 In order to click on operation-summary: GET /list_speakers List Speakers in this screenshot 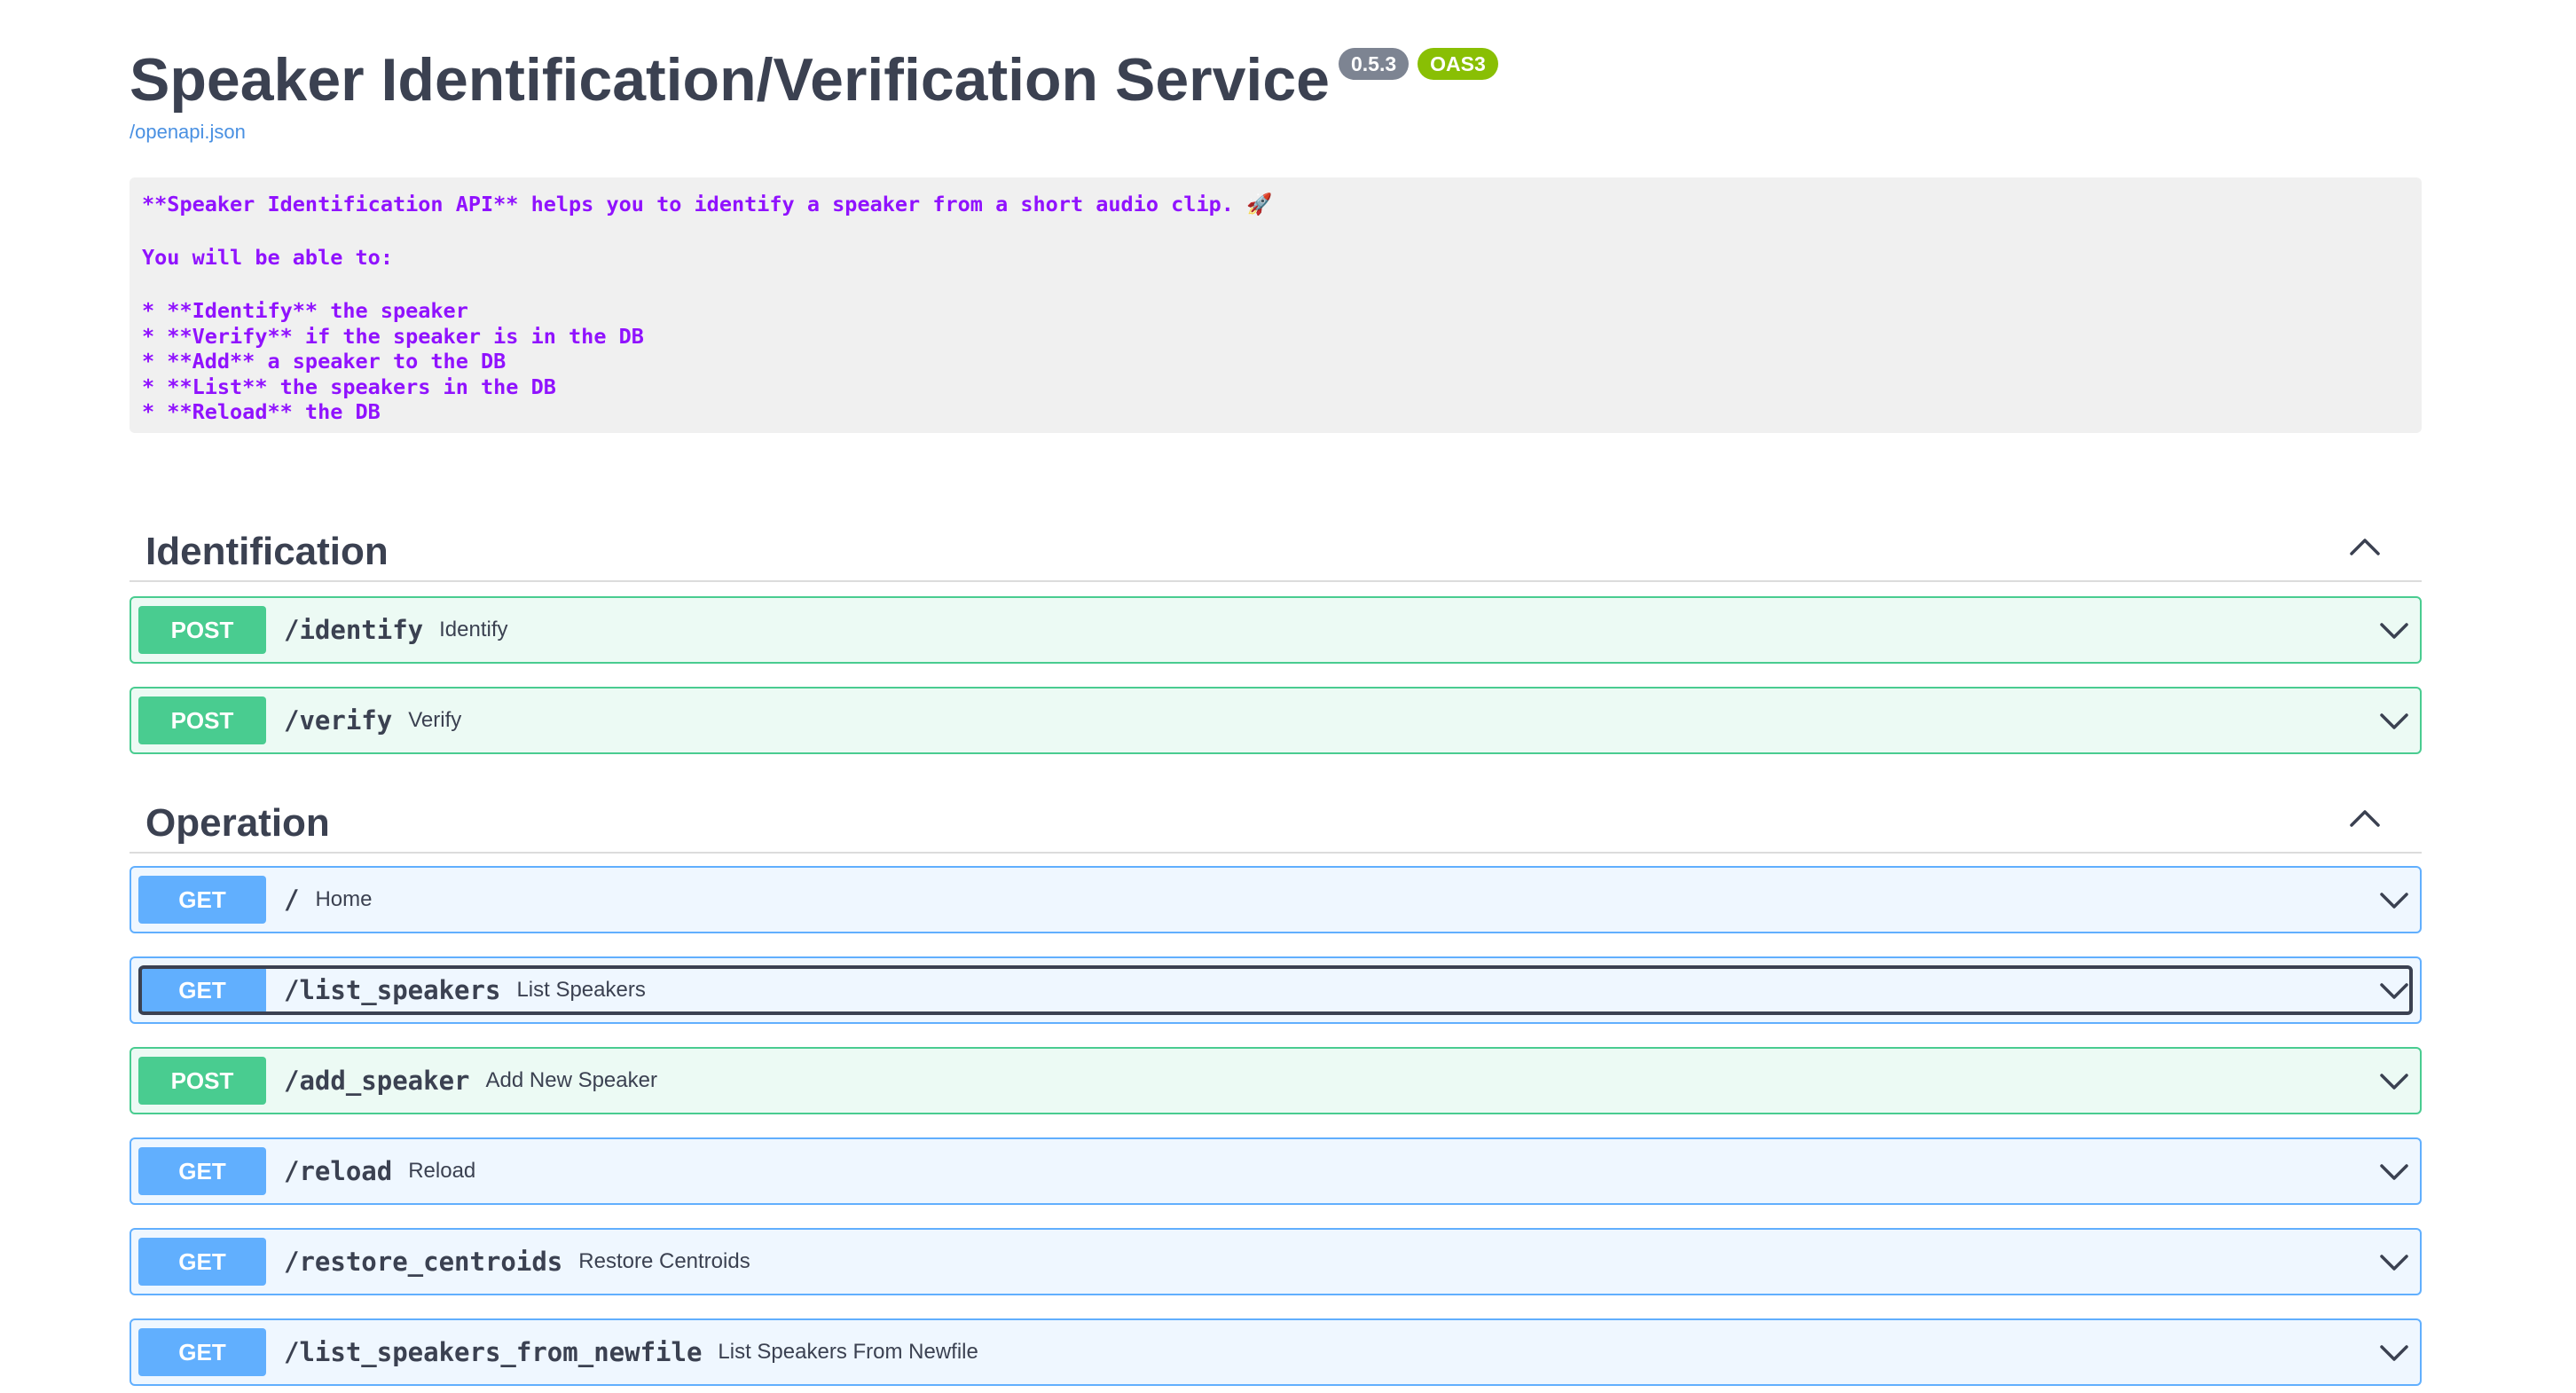, I will do `click(1275, 990)`.